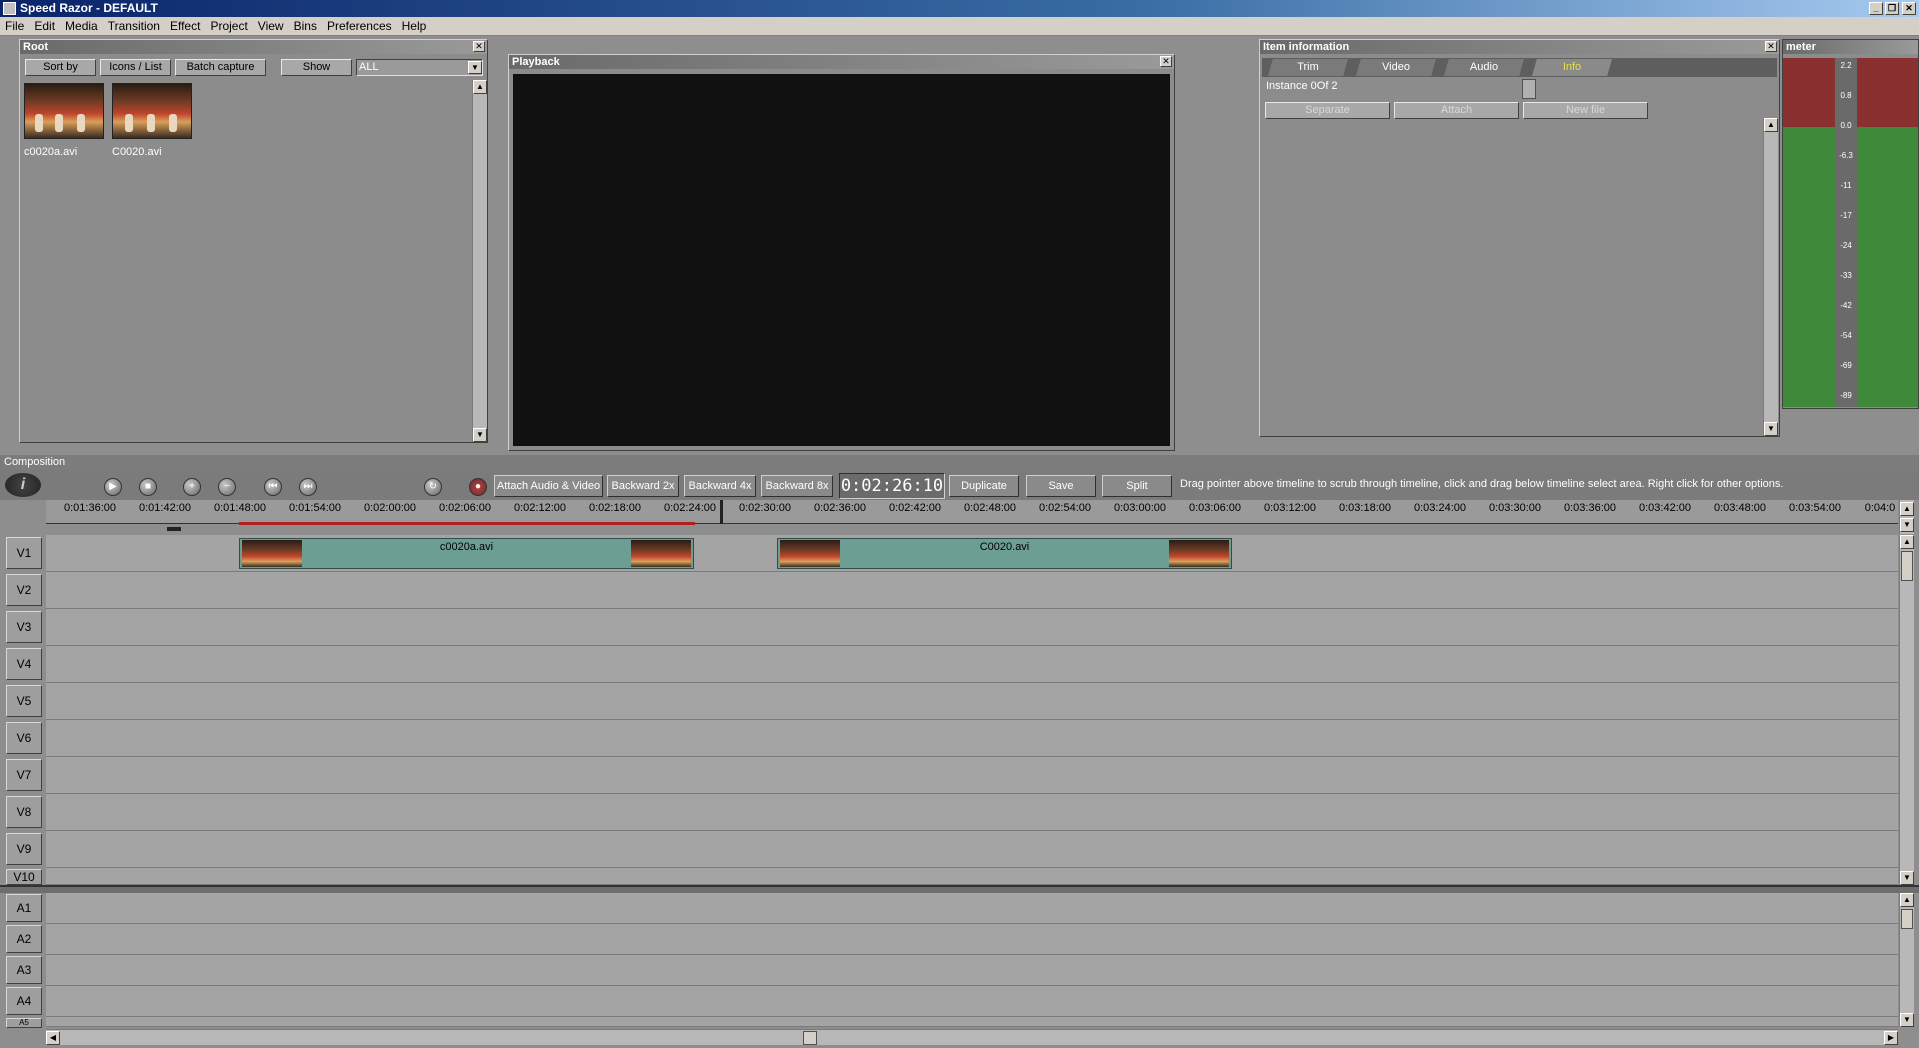  I want to click on track-v5, so click(972, 701).